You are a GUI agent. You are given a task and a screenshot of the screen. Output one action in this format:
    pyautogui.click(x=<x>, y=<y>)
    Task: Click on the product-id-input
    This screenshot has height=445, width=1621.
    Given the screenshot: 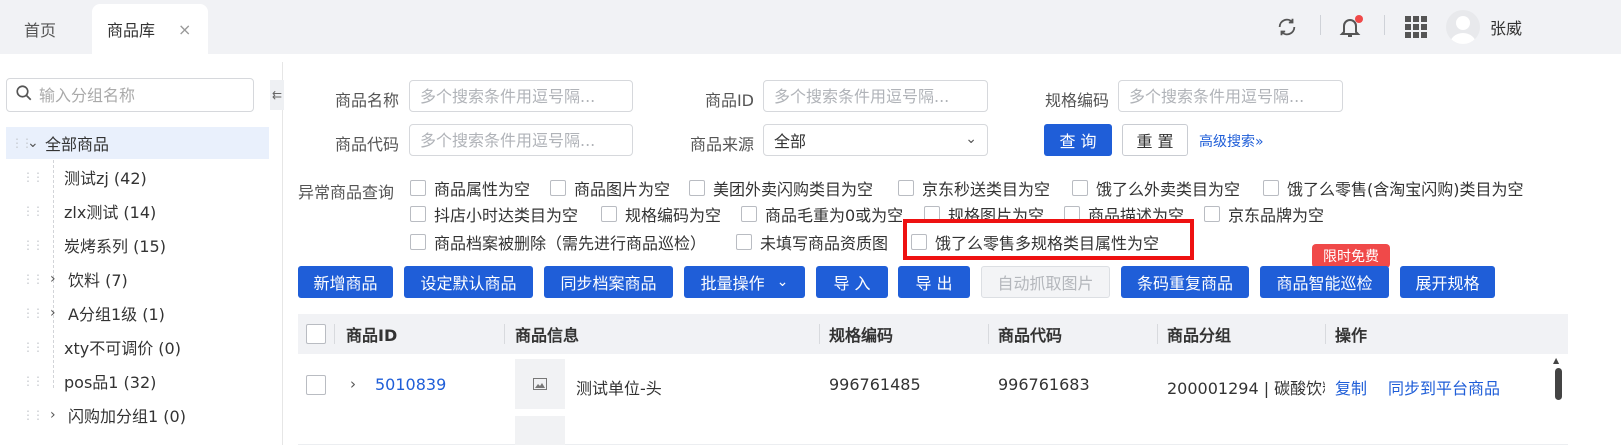 What is the action you would take?
    pyautogui.click(x=875, y=96)
    